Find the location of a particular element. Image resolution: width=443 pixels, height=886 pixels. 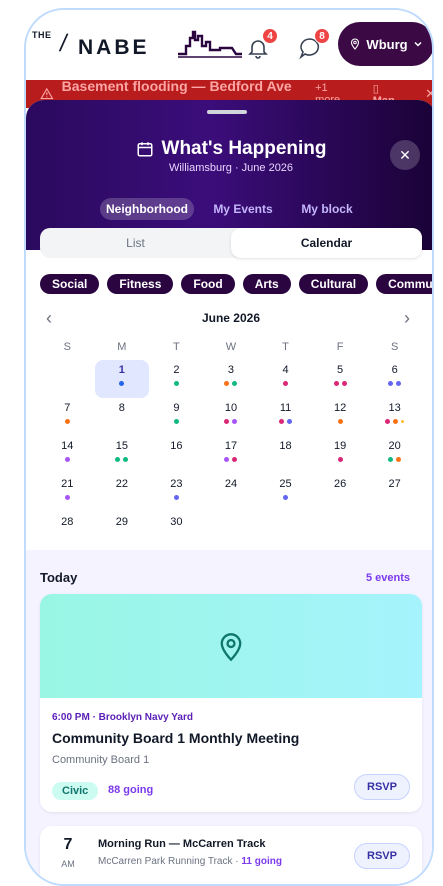

messages-badge: 8 is located at coordinates (322, 36).